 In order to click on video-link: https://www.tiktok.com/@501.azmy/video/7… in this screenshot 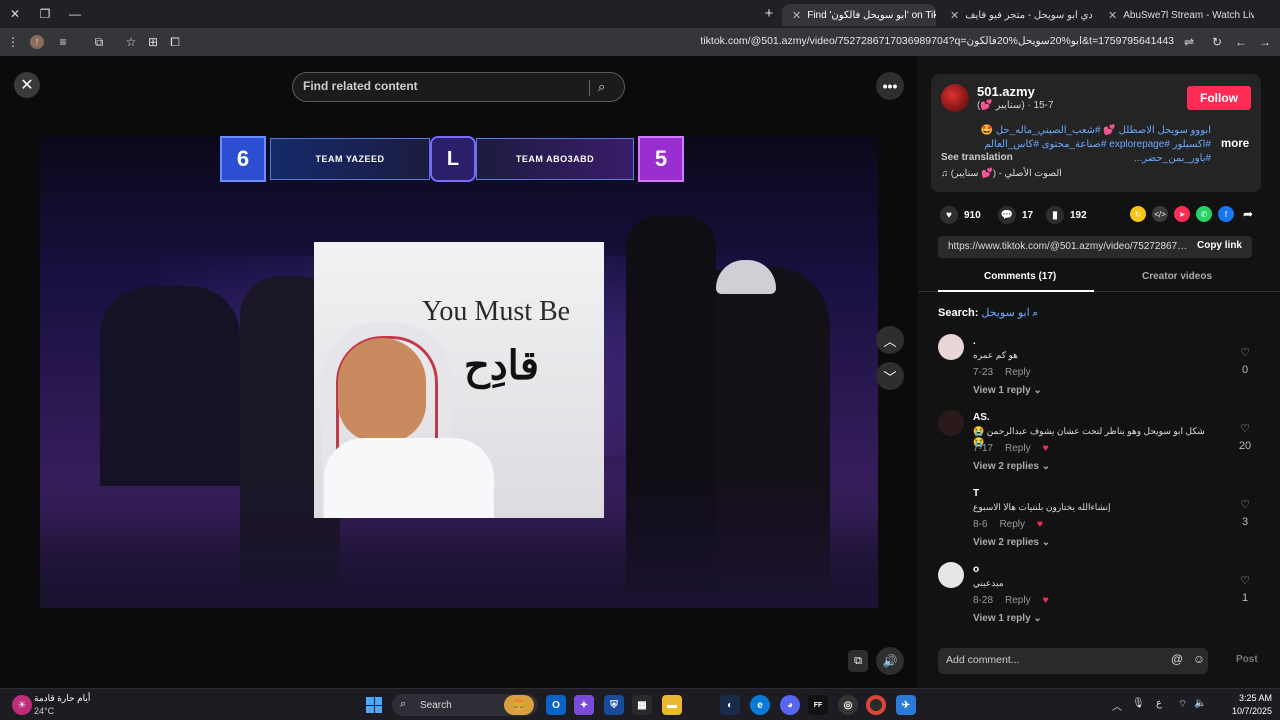, I will do `click(1068, 246)`.